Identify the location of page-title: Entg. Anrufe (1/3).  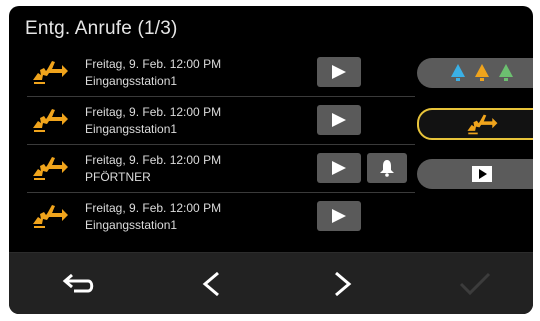
(101, 28).